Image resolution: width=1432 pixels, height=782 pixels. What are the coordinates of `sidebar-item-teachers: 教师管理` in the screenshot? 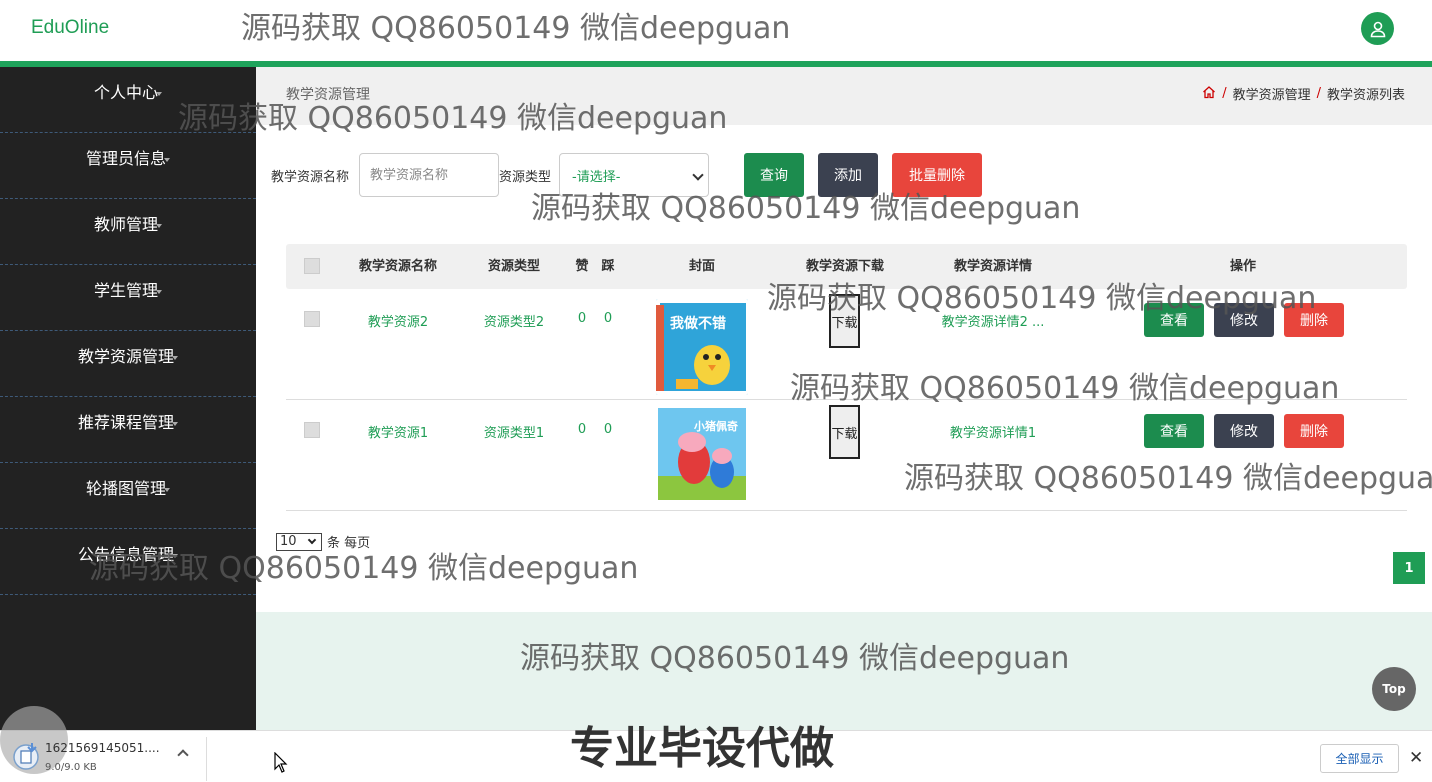 It's located at (128, 232).